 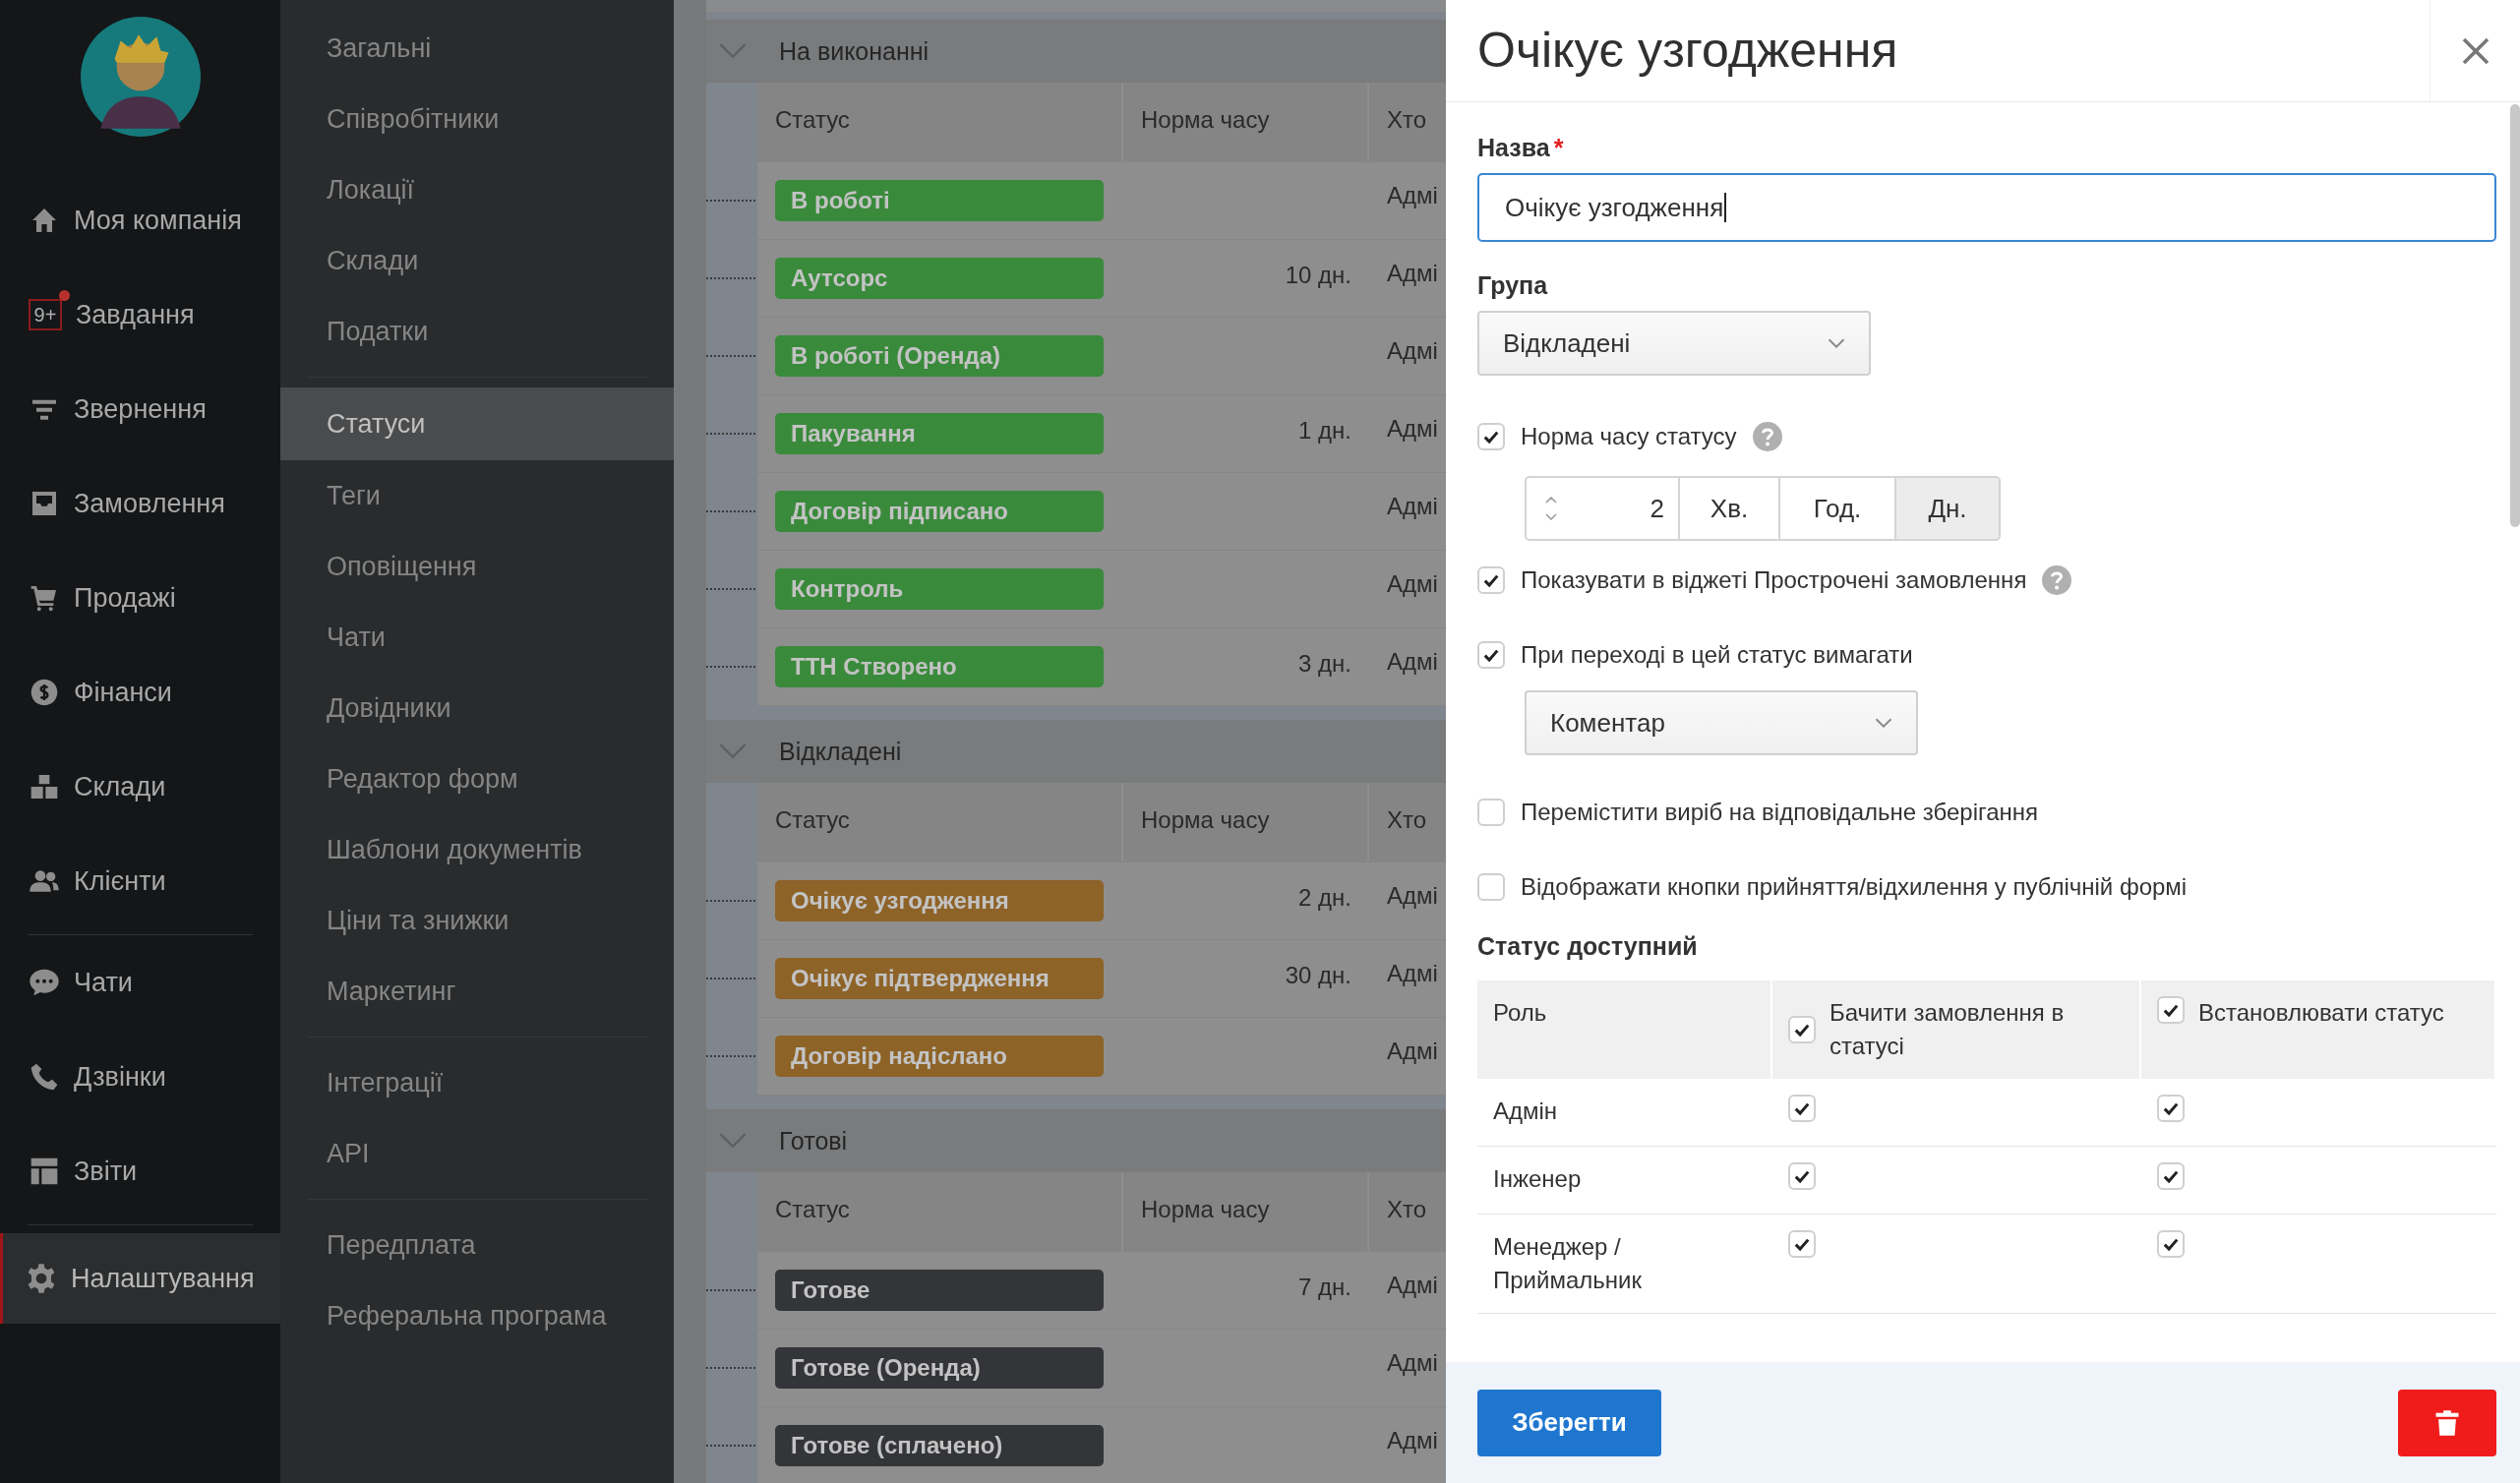 What do you see at coordinates (939, 356) in the screenshot?
I see `status-badge: В роботі (Оренда)` at bounding box center [939, 356].